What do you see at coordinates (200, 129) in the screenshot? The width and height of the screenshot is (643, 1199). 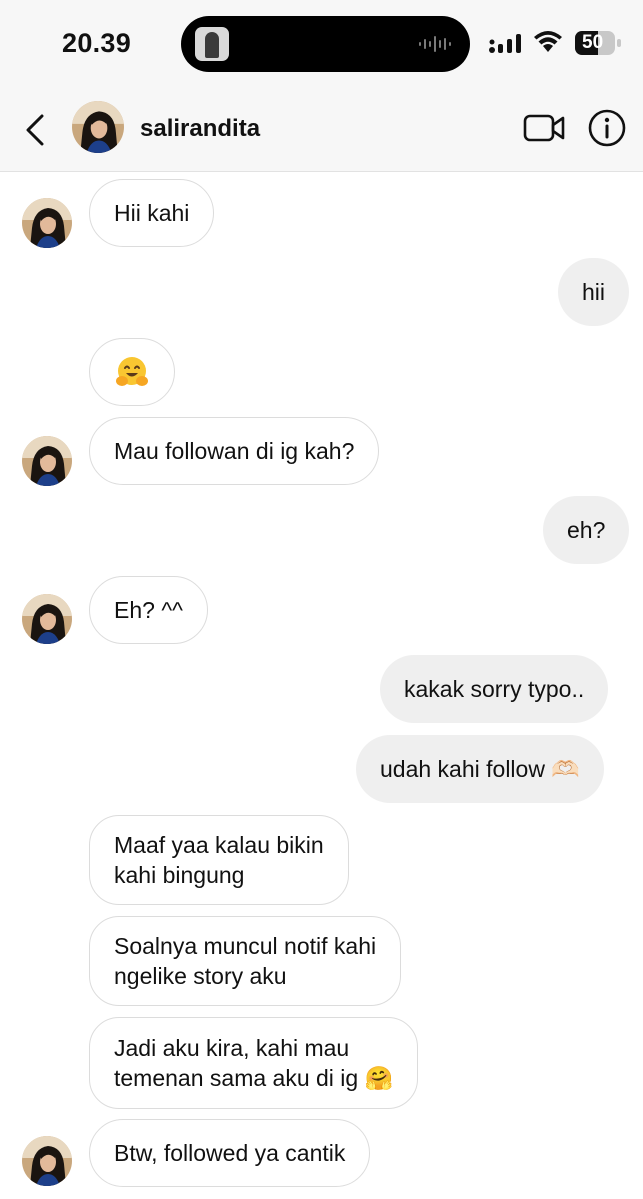 I see `chat-username: salirandita` at bounding box center [200, 129].